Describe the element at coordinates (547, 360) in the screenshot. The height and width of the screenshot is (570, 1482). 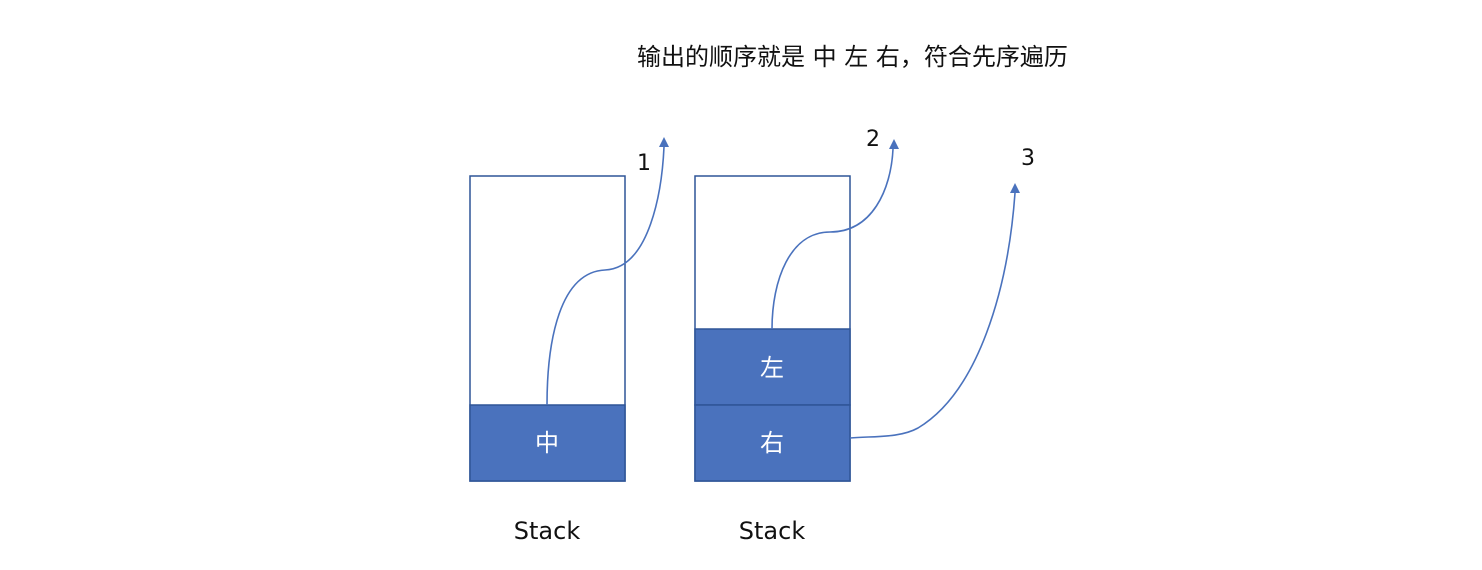
I see `stack-1: 中 Stack` at that location.